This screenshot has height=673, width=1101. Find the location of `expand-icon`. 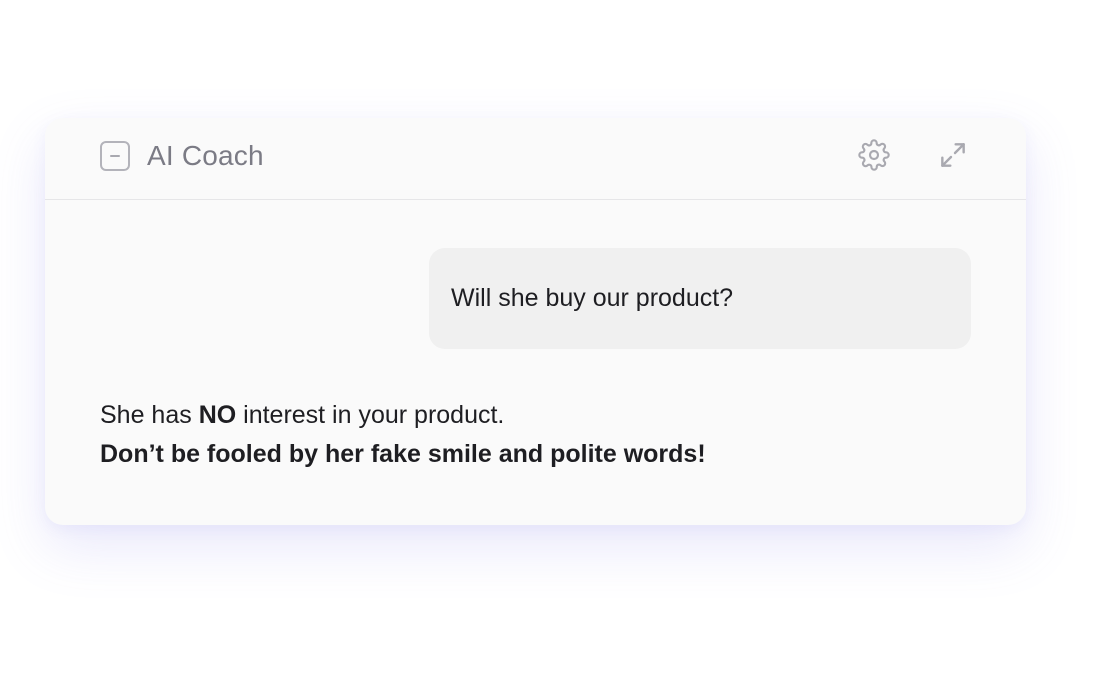

expand-icon is located at coordinates (953, 155).